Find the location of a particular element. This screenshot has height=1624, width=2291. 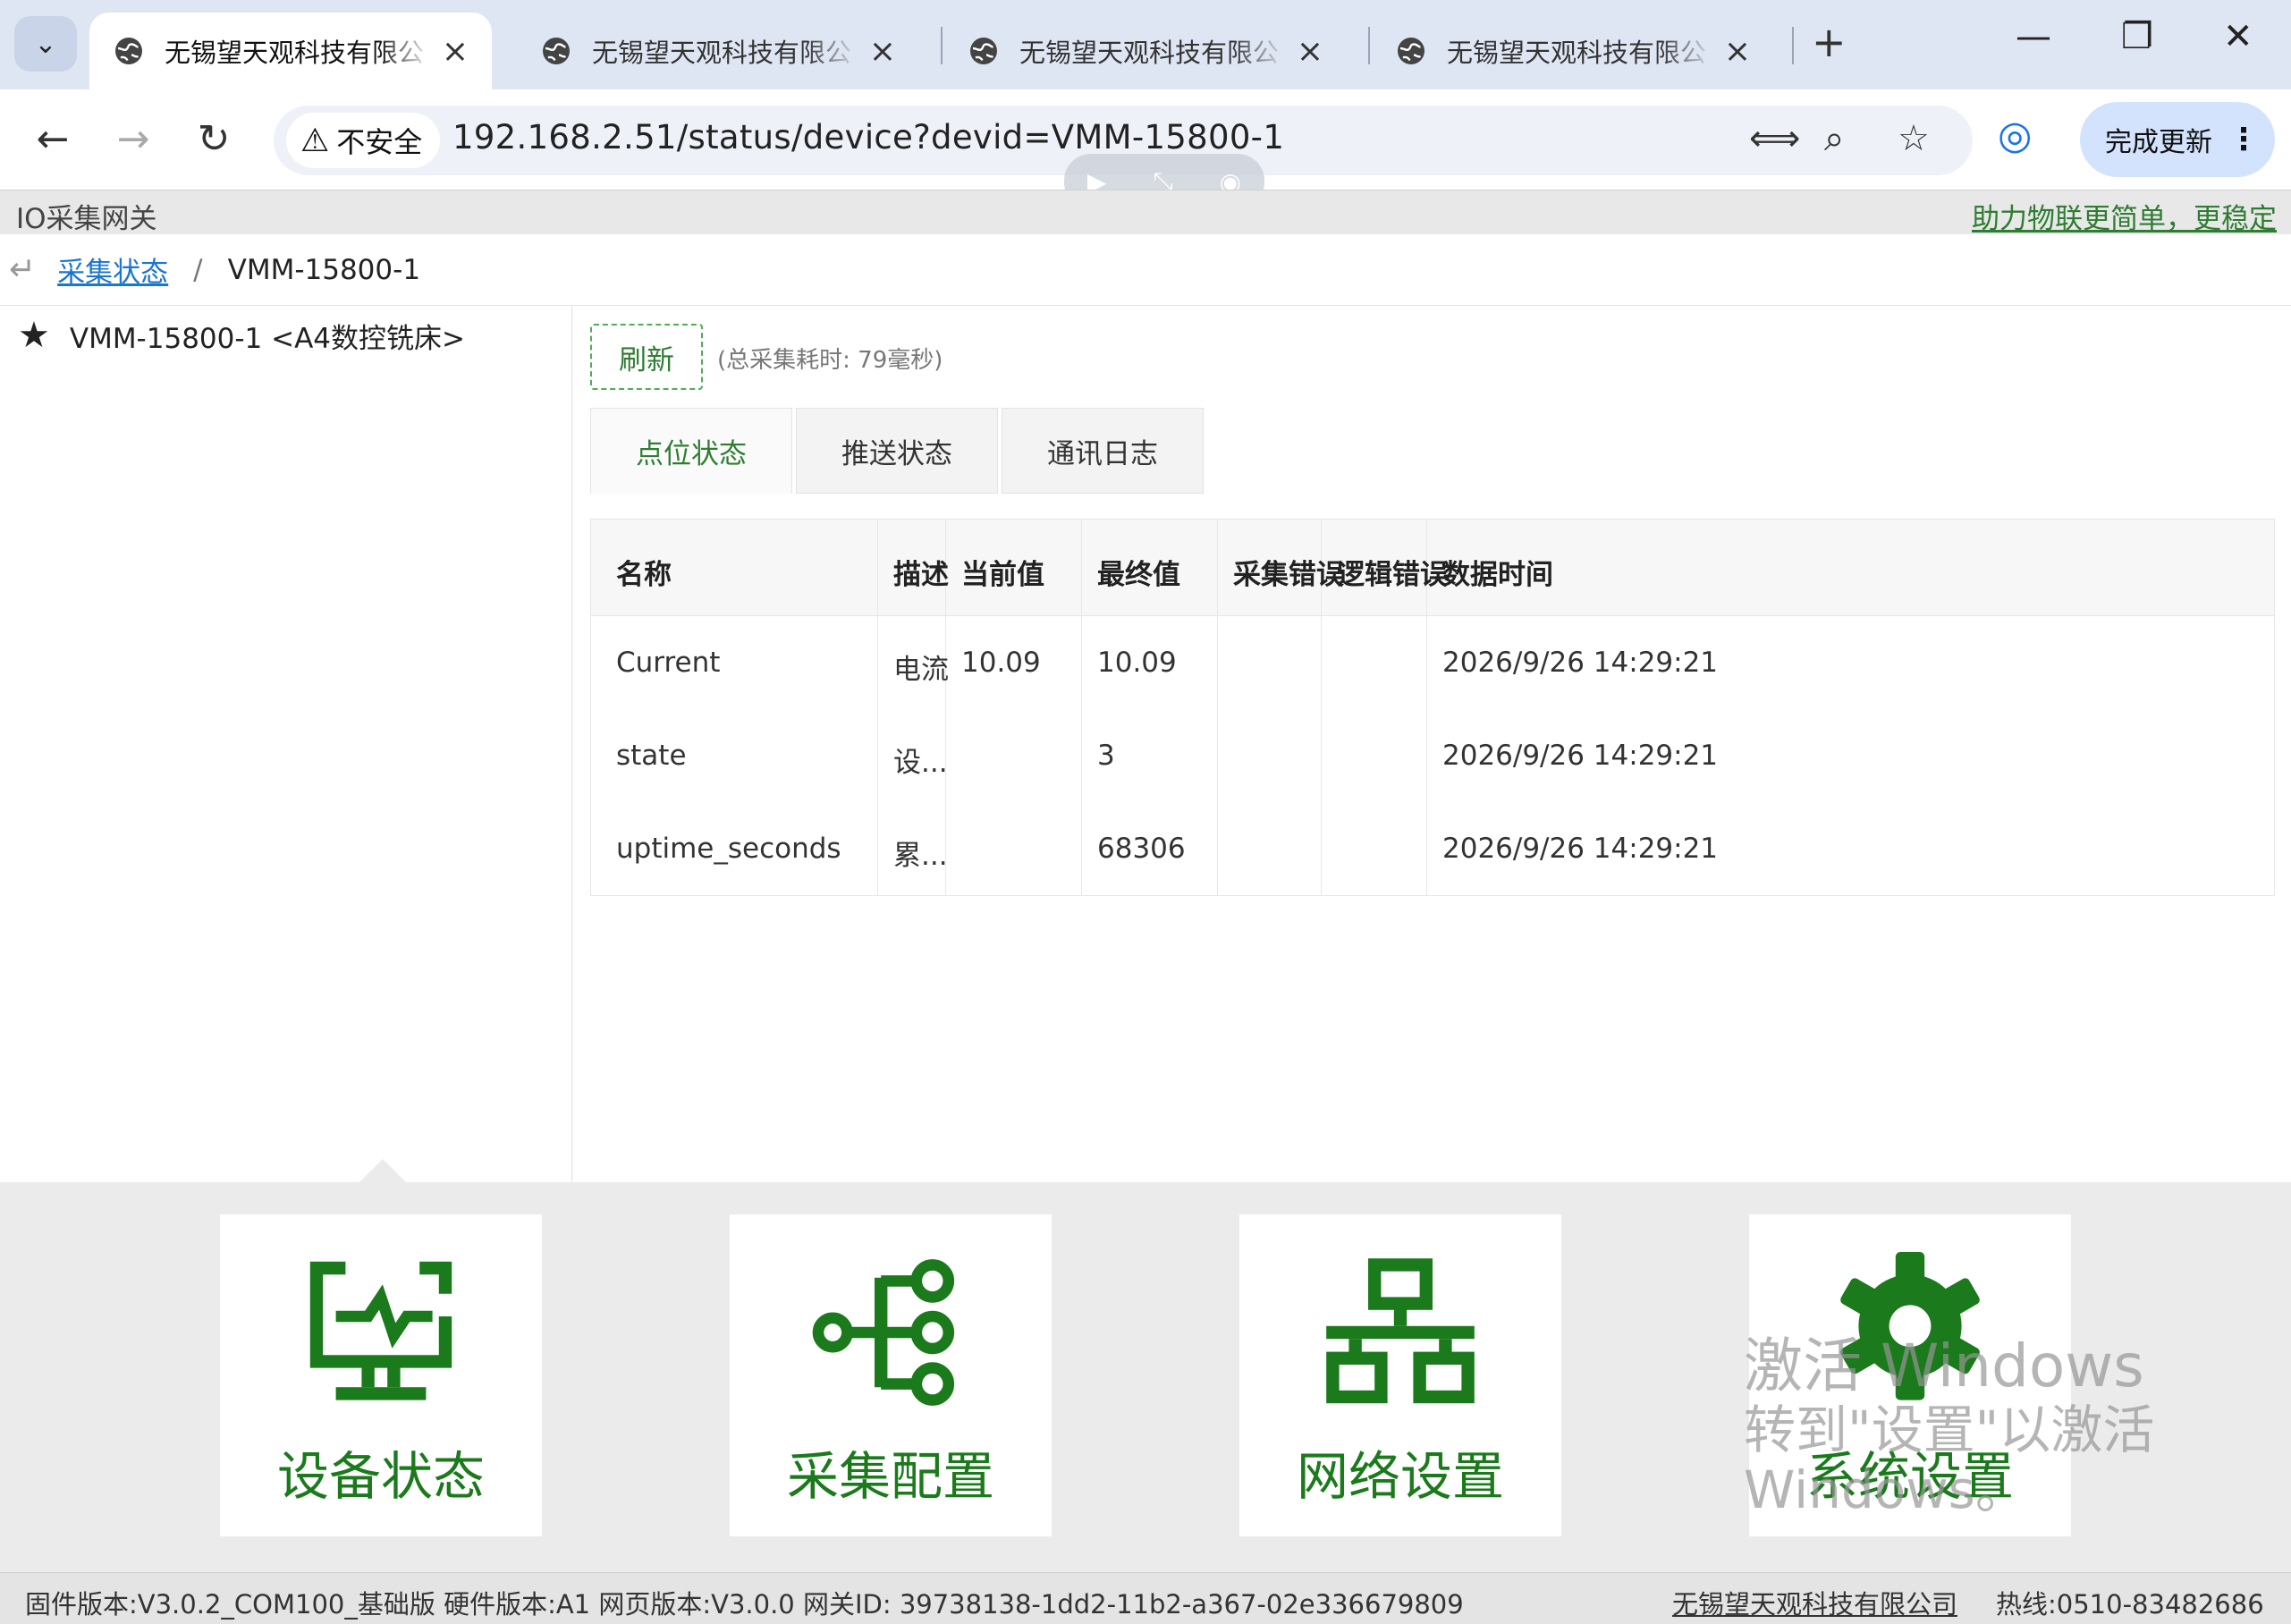

node-tree-icon is located at coordinates (883, 1332).